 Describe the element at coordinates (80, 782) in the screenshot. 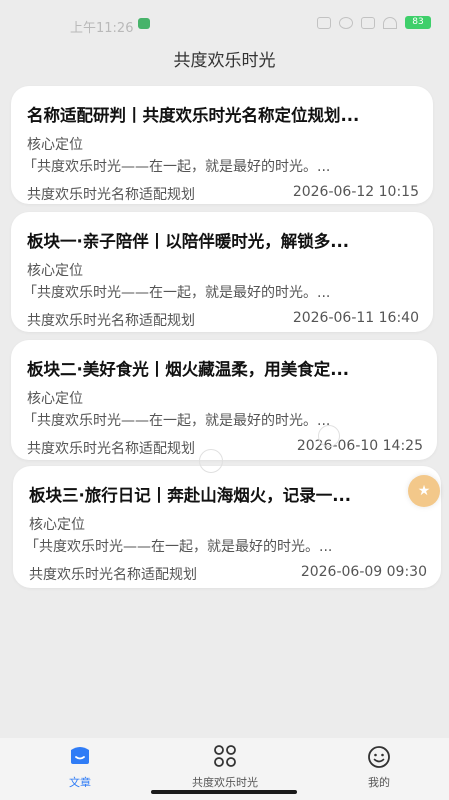

I see `tab-label: 文章` at that location.